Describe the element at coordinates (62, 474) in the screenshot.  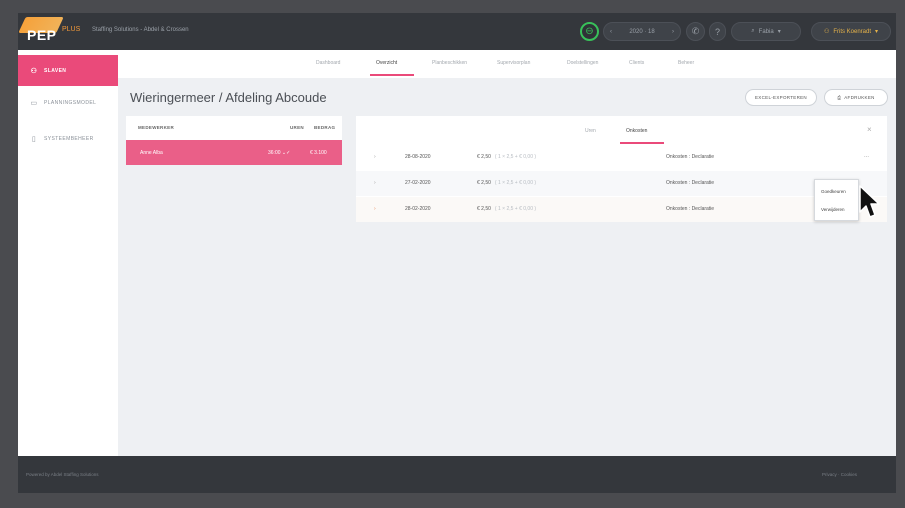
I see `footer-text: Powered by Abdel Staffing Solutions` at that location.